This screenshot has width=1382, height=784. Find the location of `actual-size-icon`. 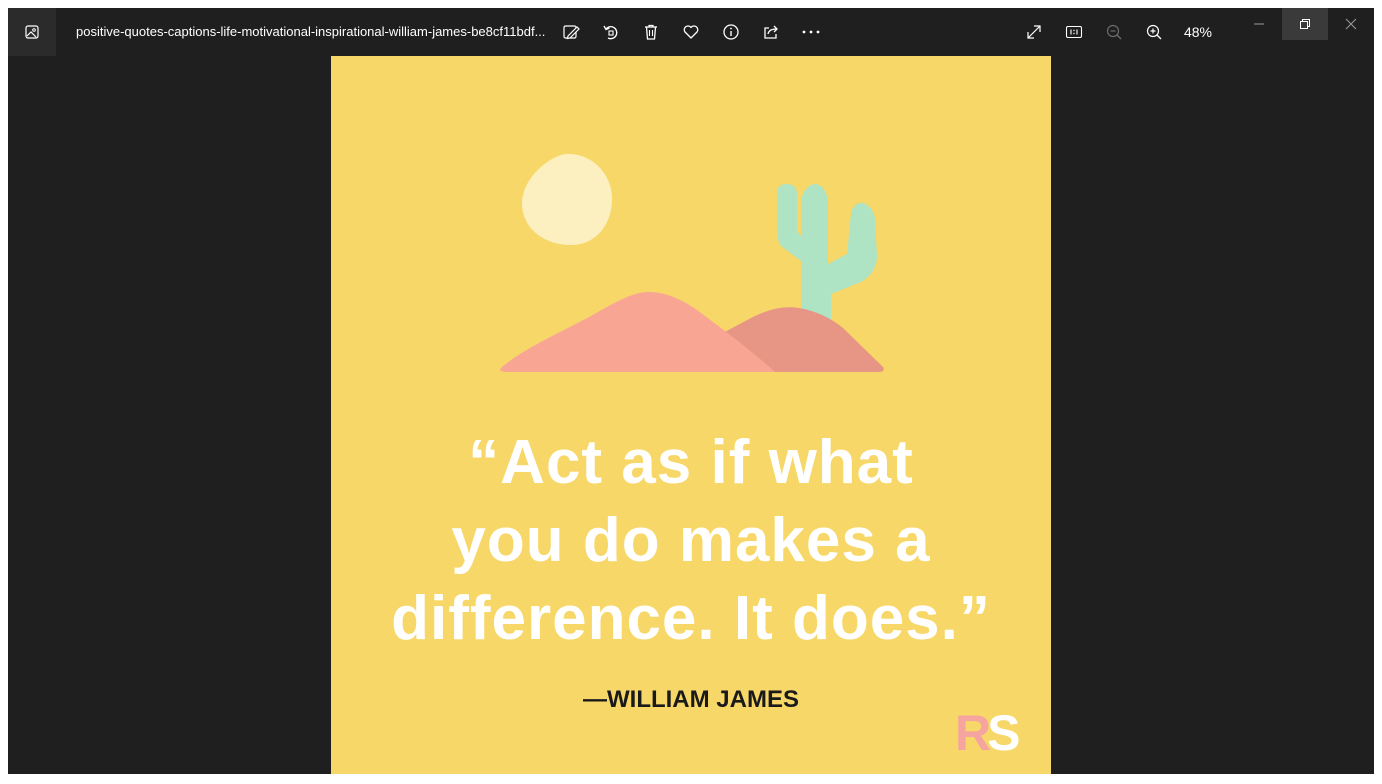

actual-size-icon is located at coordinates (1074, 32).